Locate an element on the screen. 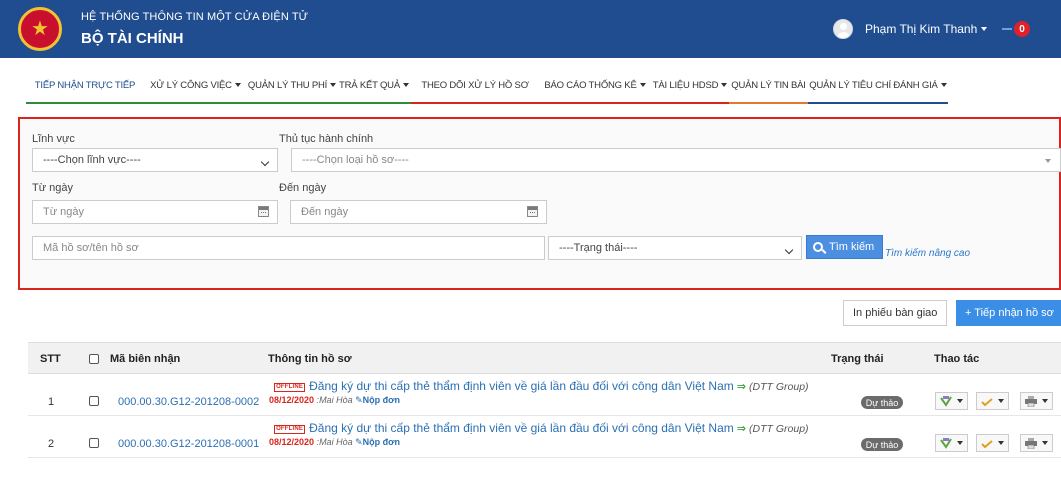 This screenshot has height=494, width=1061. nav-label: THEO DÕI XỬ LÝ HỒ SƠ is located at coordinates (475, 85).